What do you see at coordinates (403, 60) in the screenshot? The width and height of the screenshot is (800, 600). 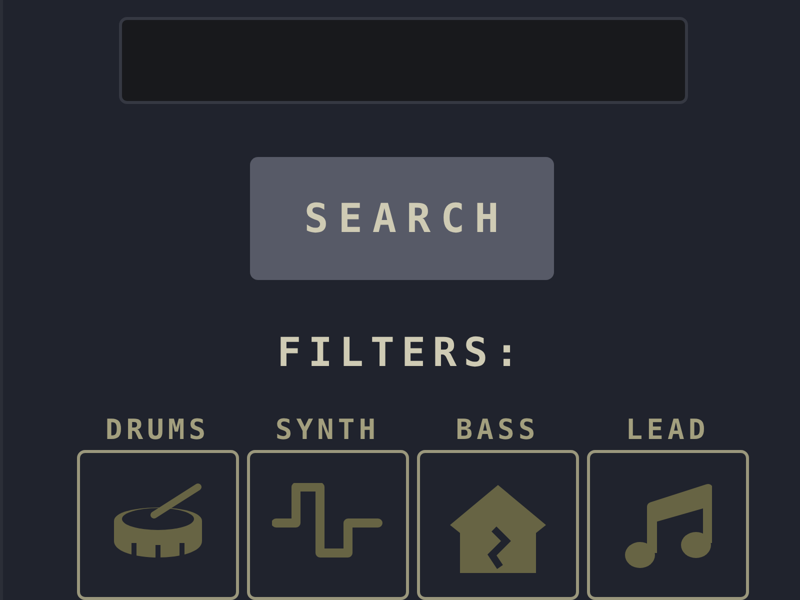 I see `search-field` at bounding box center [403, 60].